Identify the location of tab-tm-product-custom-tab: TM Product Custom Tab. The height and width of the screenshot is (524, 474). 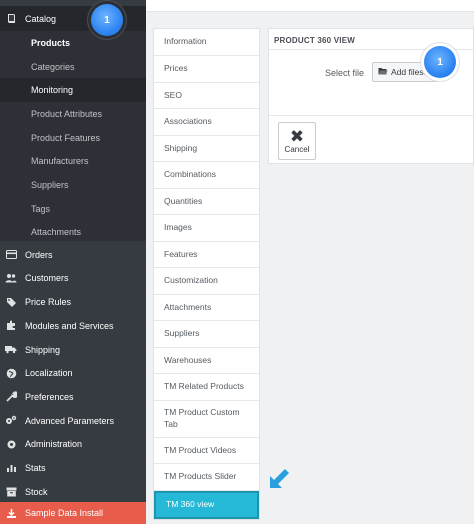
(206, 419).